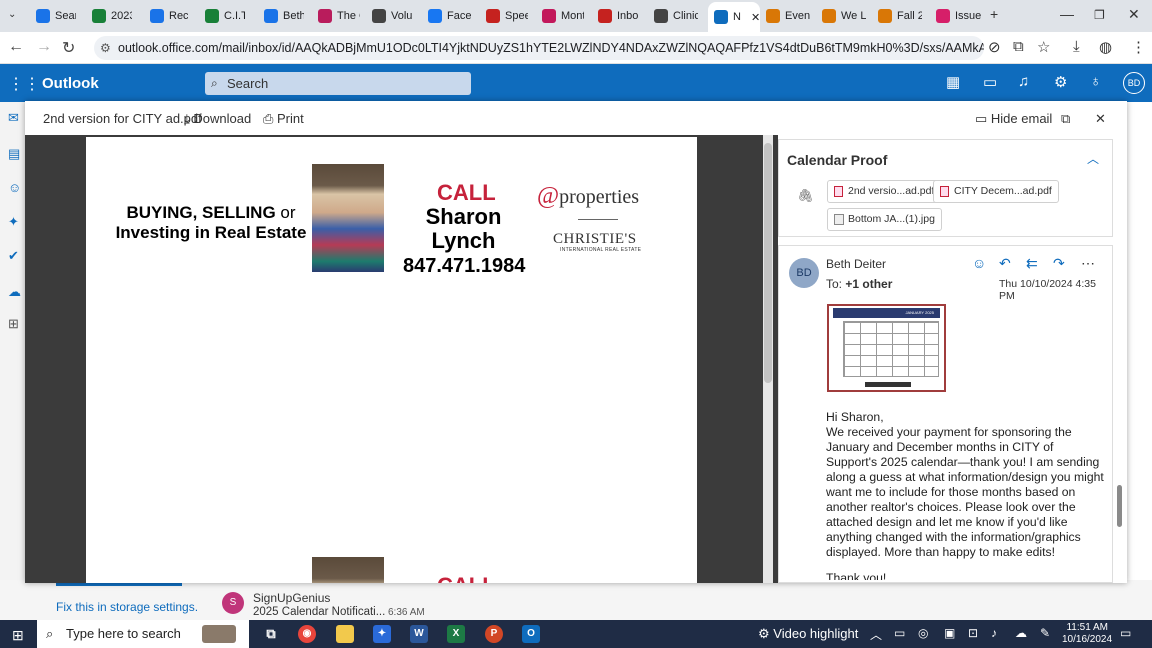 The width and height of the screenshot is (1152, 648). What do you see at coordinates (1120, 414) in the screenshot?
I see `reading-scrollbar` at bounding box center [1120, 414].